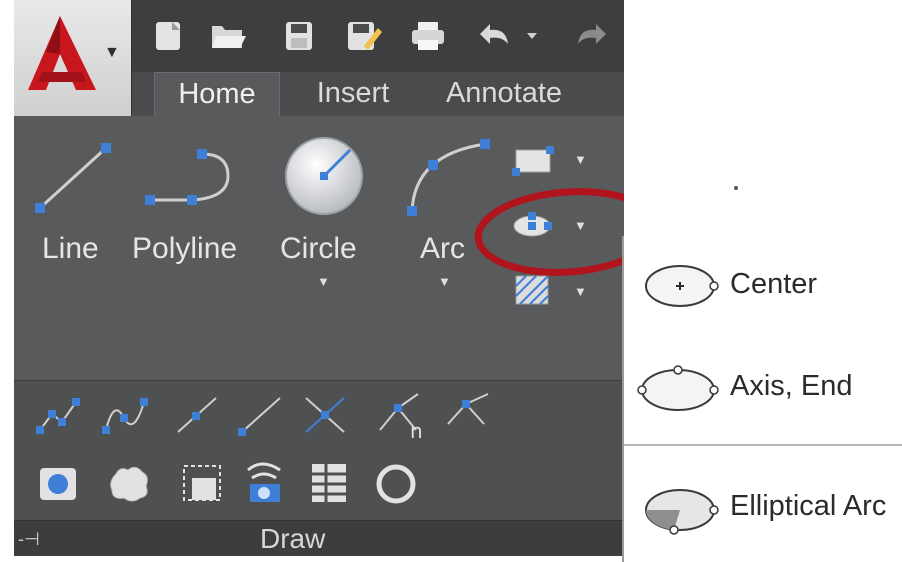 The image size is (902, 562). I want to click on polyline-tool-button, so click(190, 178).